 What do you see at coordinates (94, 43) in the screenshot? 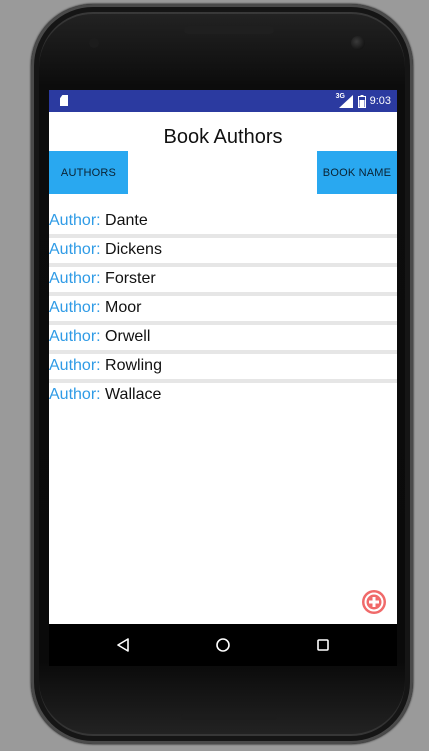
I see `proximity-sensor` at bounding box center [94, 43].